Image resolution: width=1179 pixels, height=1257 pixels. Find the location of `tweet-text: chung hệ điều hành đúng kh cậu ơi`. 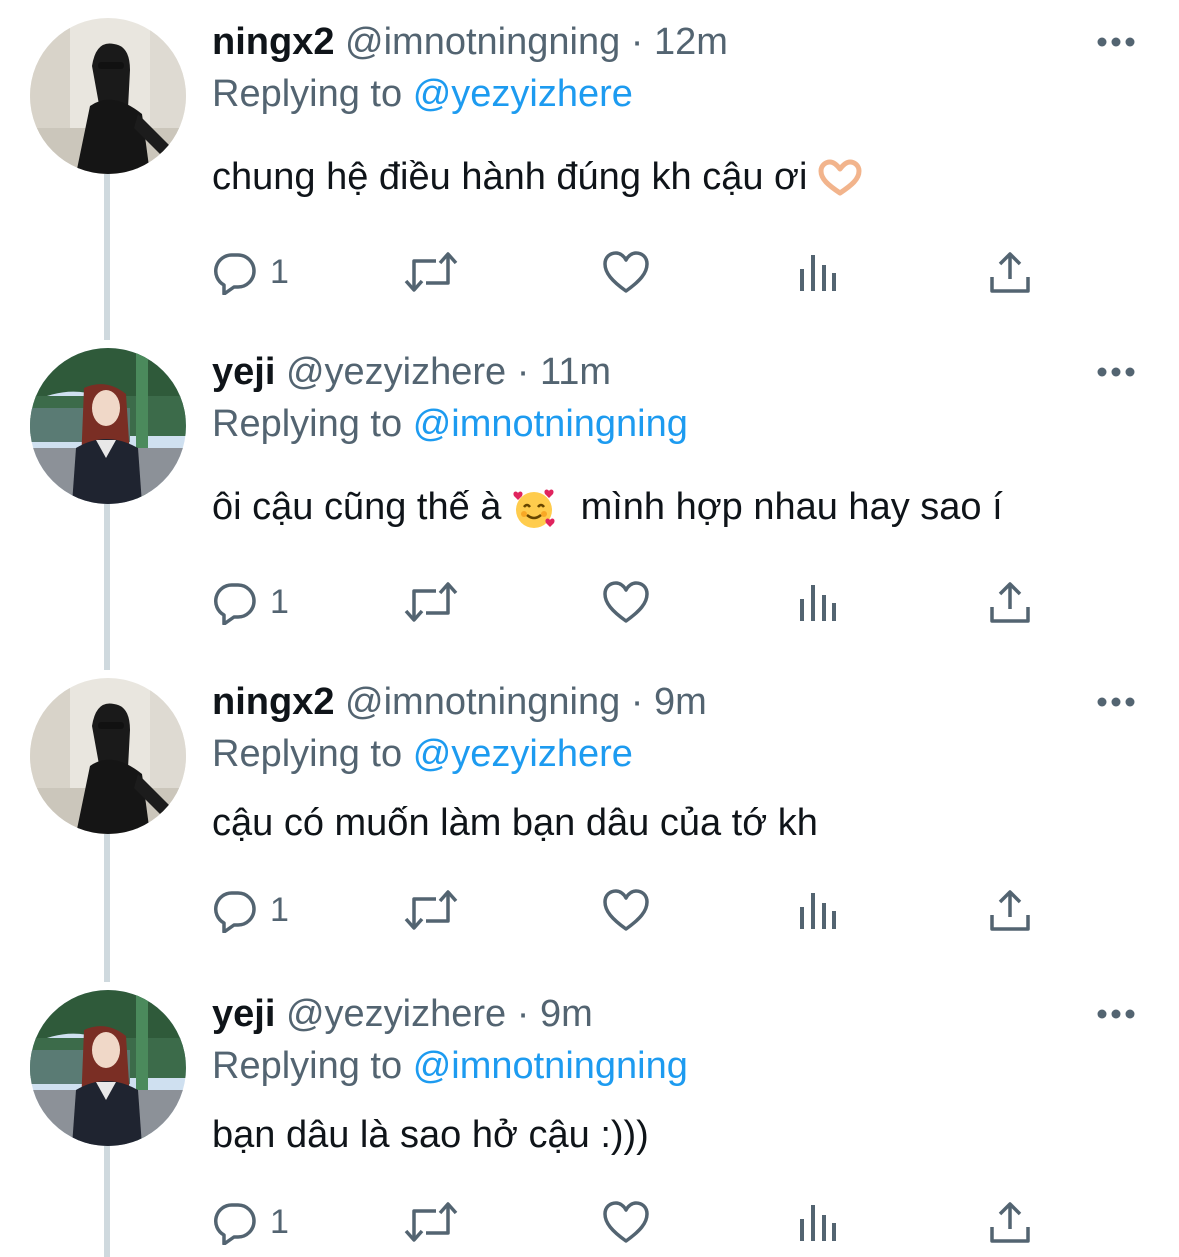

tweet-text: chung hệ điều hành đúng kh cậu ơi is located at coordinates (537, 177).